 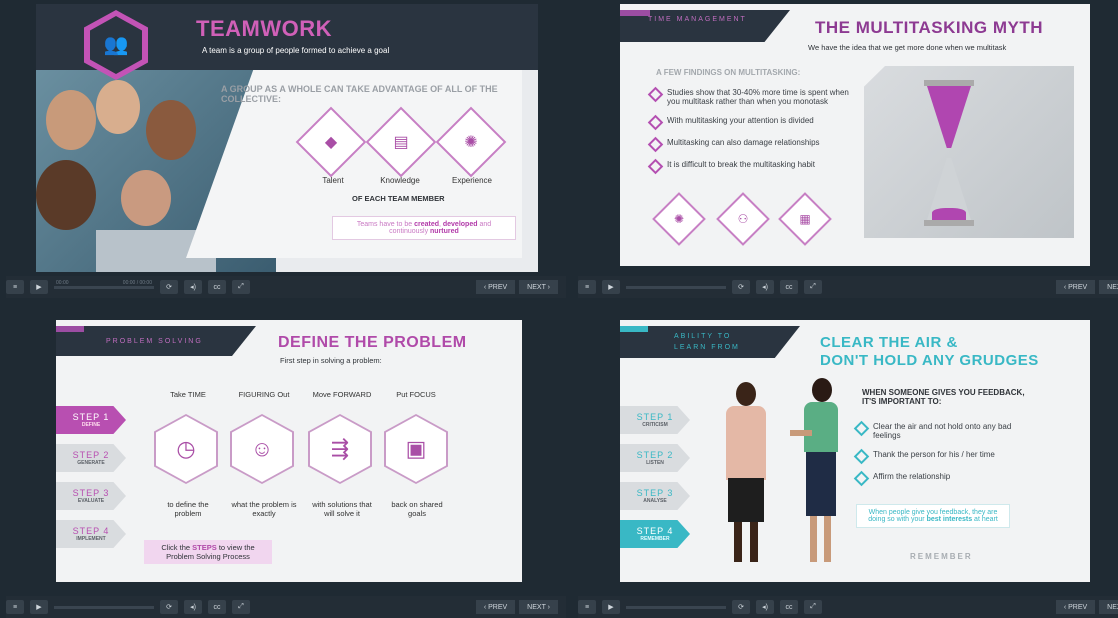 What do you see at coordinates (188, 509) in the screenshot?
I see `col-text-define: to define the problem` at bounding box center [188, 509].